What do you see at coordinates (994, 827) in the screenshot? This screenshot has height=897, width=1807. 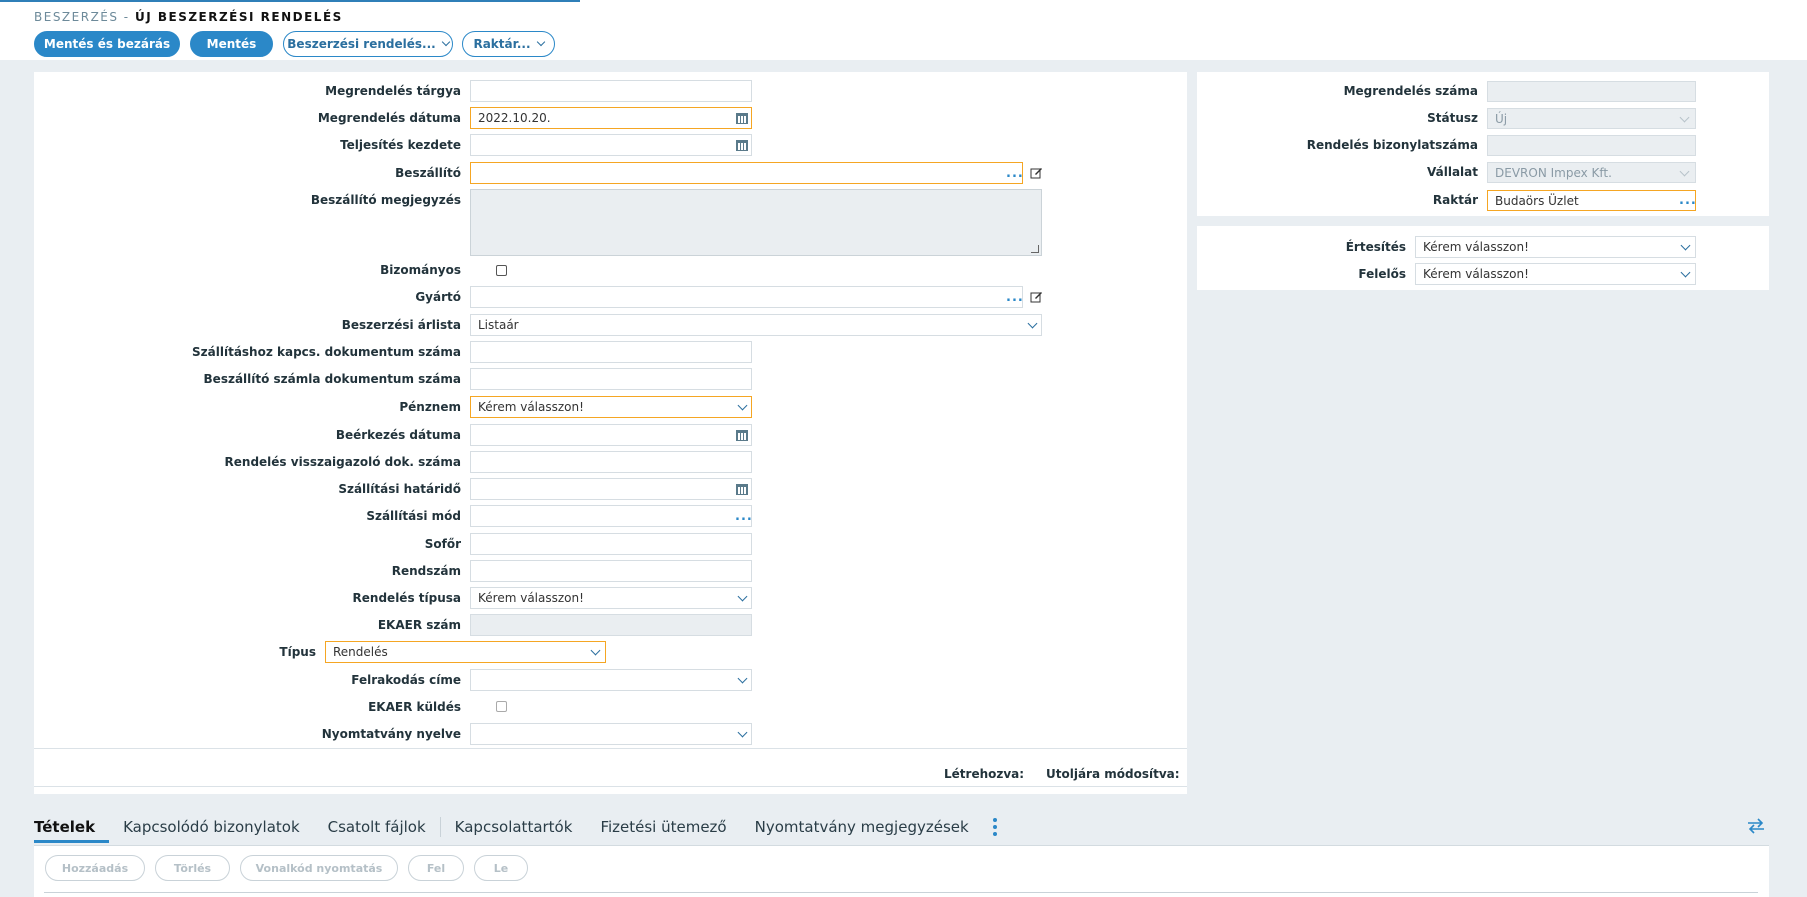 I see `more-vertical-icon` at bounding box center [994, 827].